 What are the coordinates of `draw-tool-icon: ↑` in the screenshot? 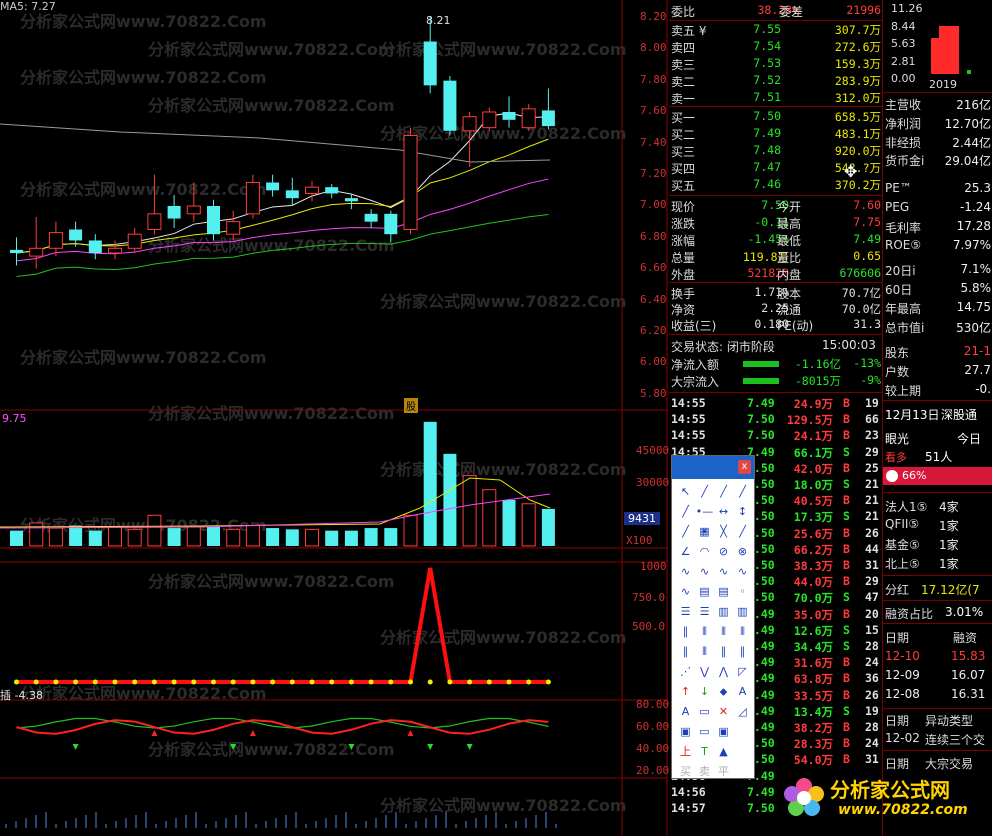 It's located at (685, 692).